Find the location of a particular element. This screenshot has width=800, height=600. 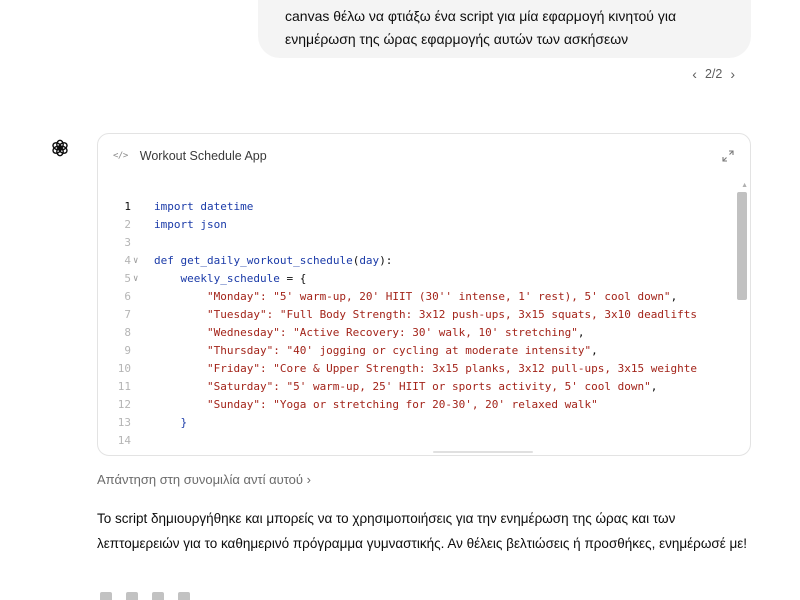

canvas-header: </> Workout Schedule App is located at coordinates (424, 156).